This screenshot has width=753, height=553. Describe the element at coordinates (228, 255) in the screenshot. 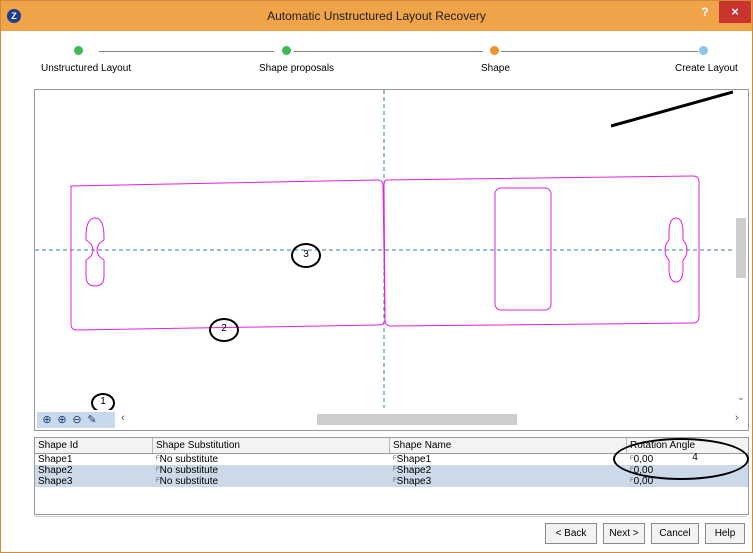

I see `shape-outline-left` at that location.